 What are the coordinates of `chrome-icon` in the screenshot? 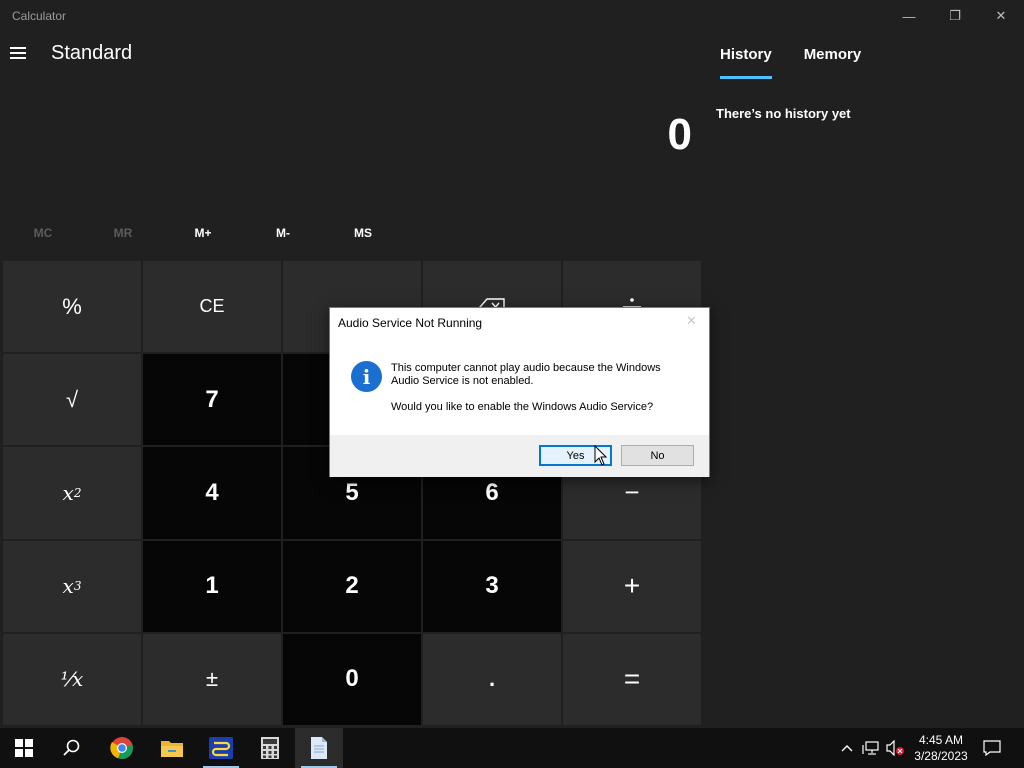 It's located at (122, 748).